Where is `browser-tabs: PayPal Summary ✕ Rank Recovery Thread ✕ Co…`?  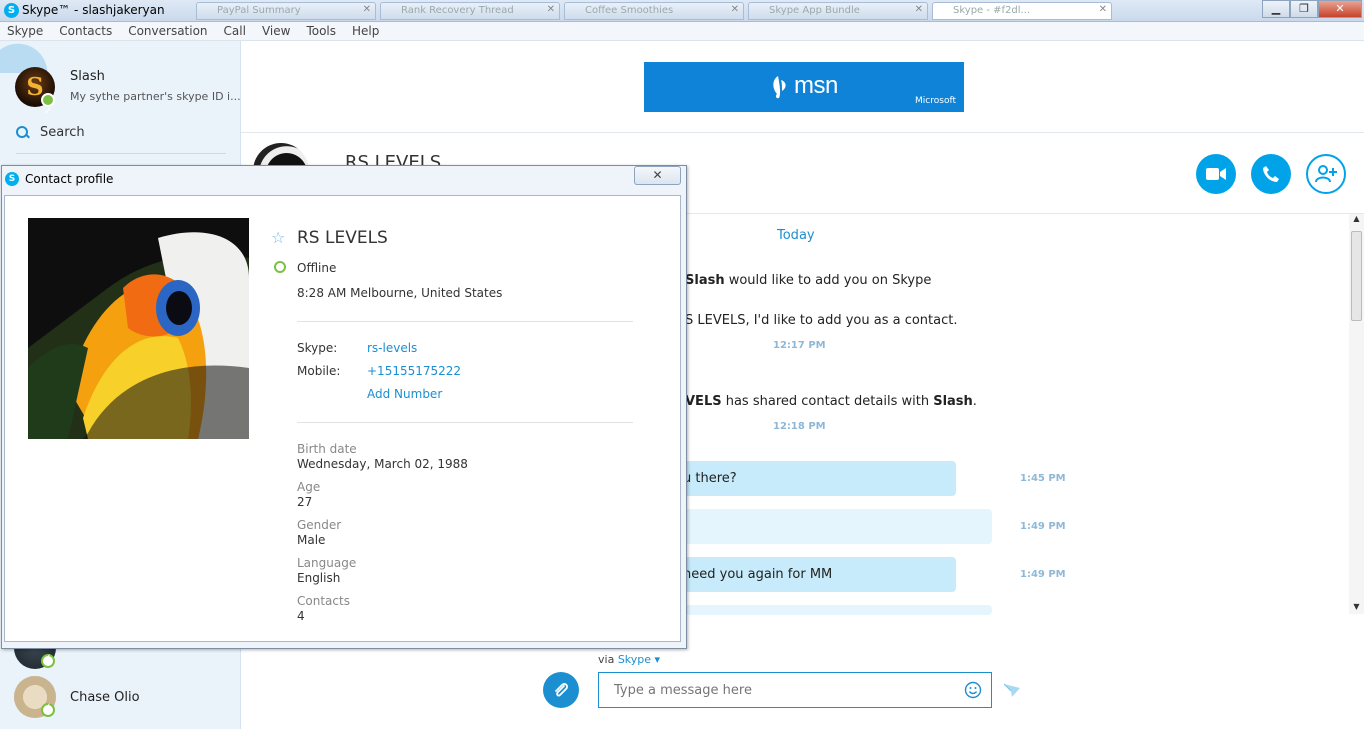
browser-tabs: PayPal Summary ✕ Rank Recovery Thread ✕ Co… is located at coordinates (654, 11).